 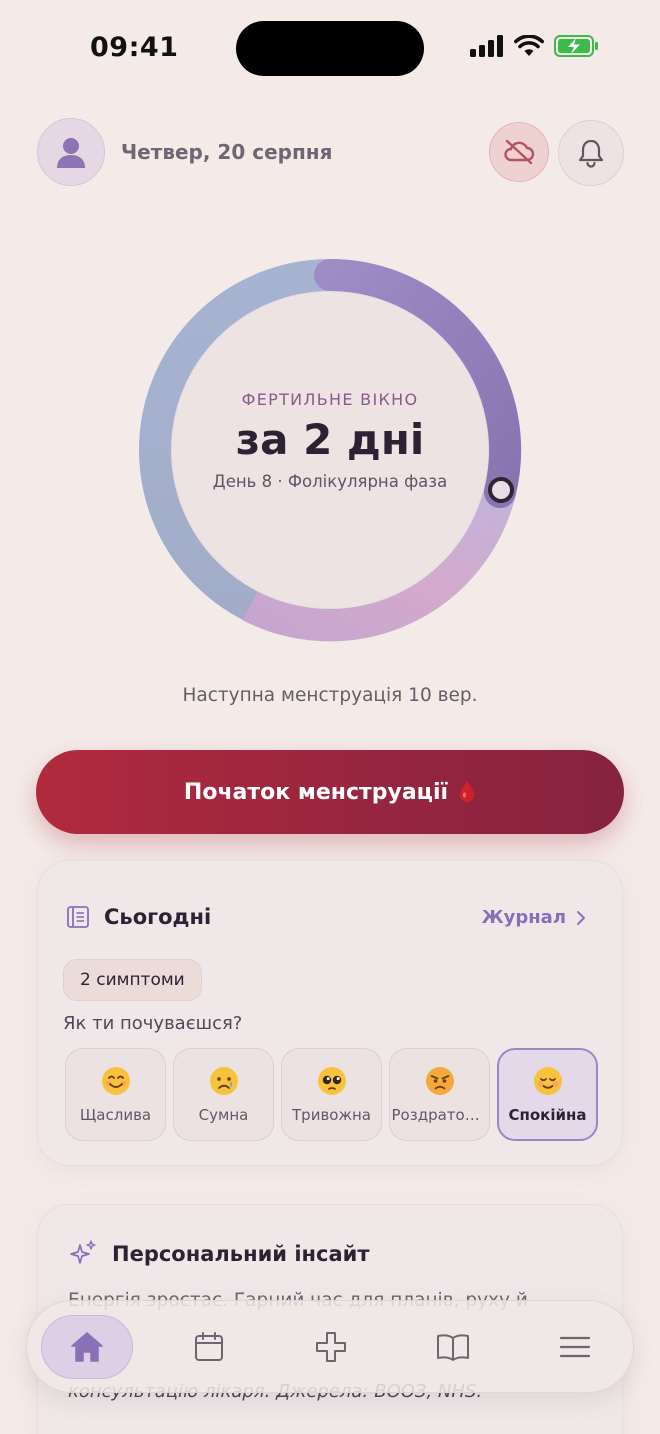 What do you see at coordinates (486, 46) in the screenshot?
I see `signal-icon` at bounding box center [486, 46].